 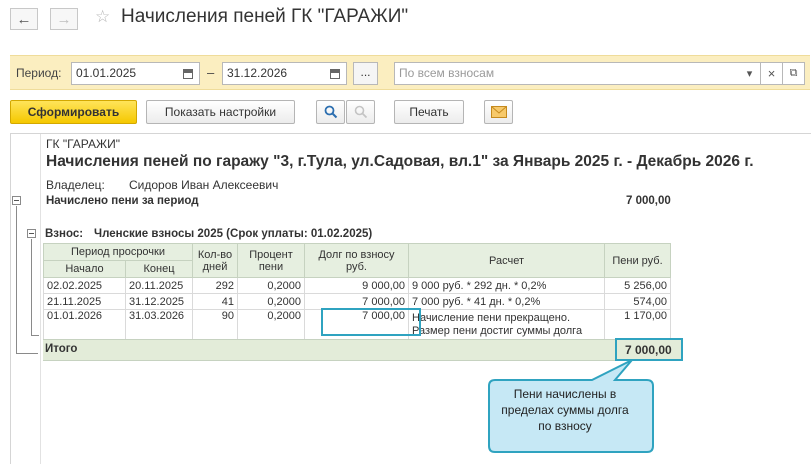 I want to click on col-start: Начало, so click(x=84, y=269).